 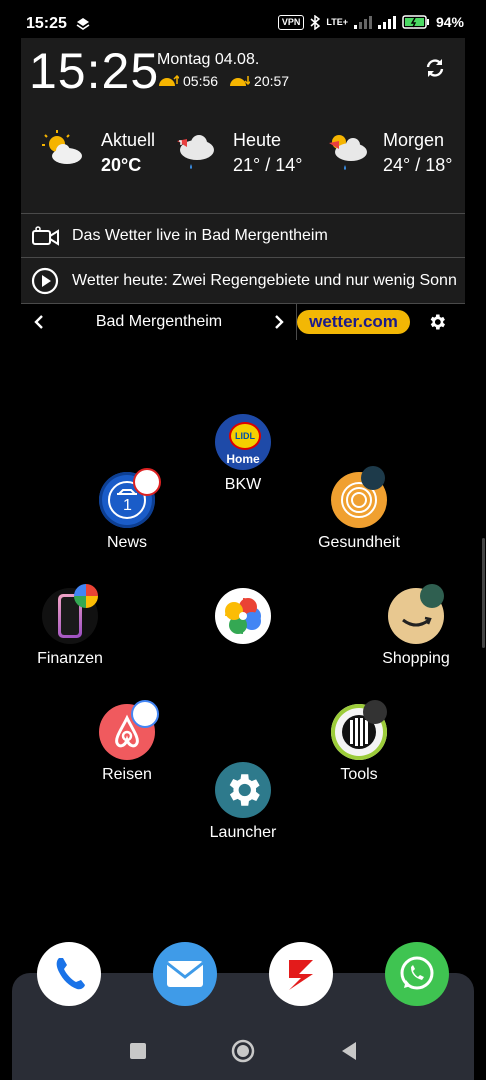 I want to click on widget-date: Montag 04.08., so click(x=208, y=59).